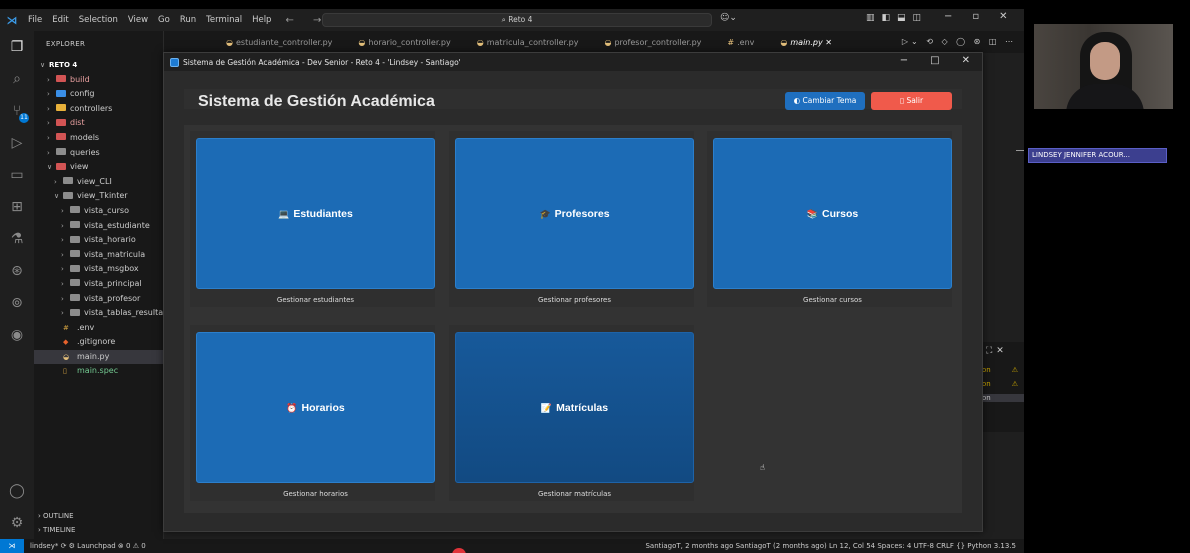  What do you see at coordinates (284, 214) in the screenshot?
I see `module-icon: 💻` at bounding box center [284, 214].